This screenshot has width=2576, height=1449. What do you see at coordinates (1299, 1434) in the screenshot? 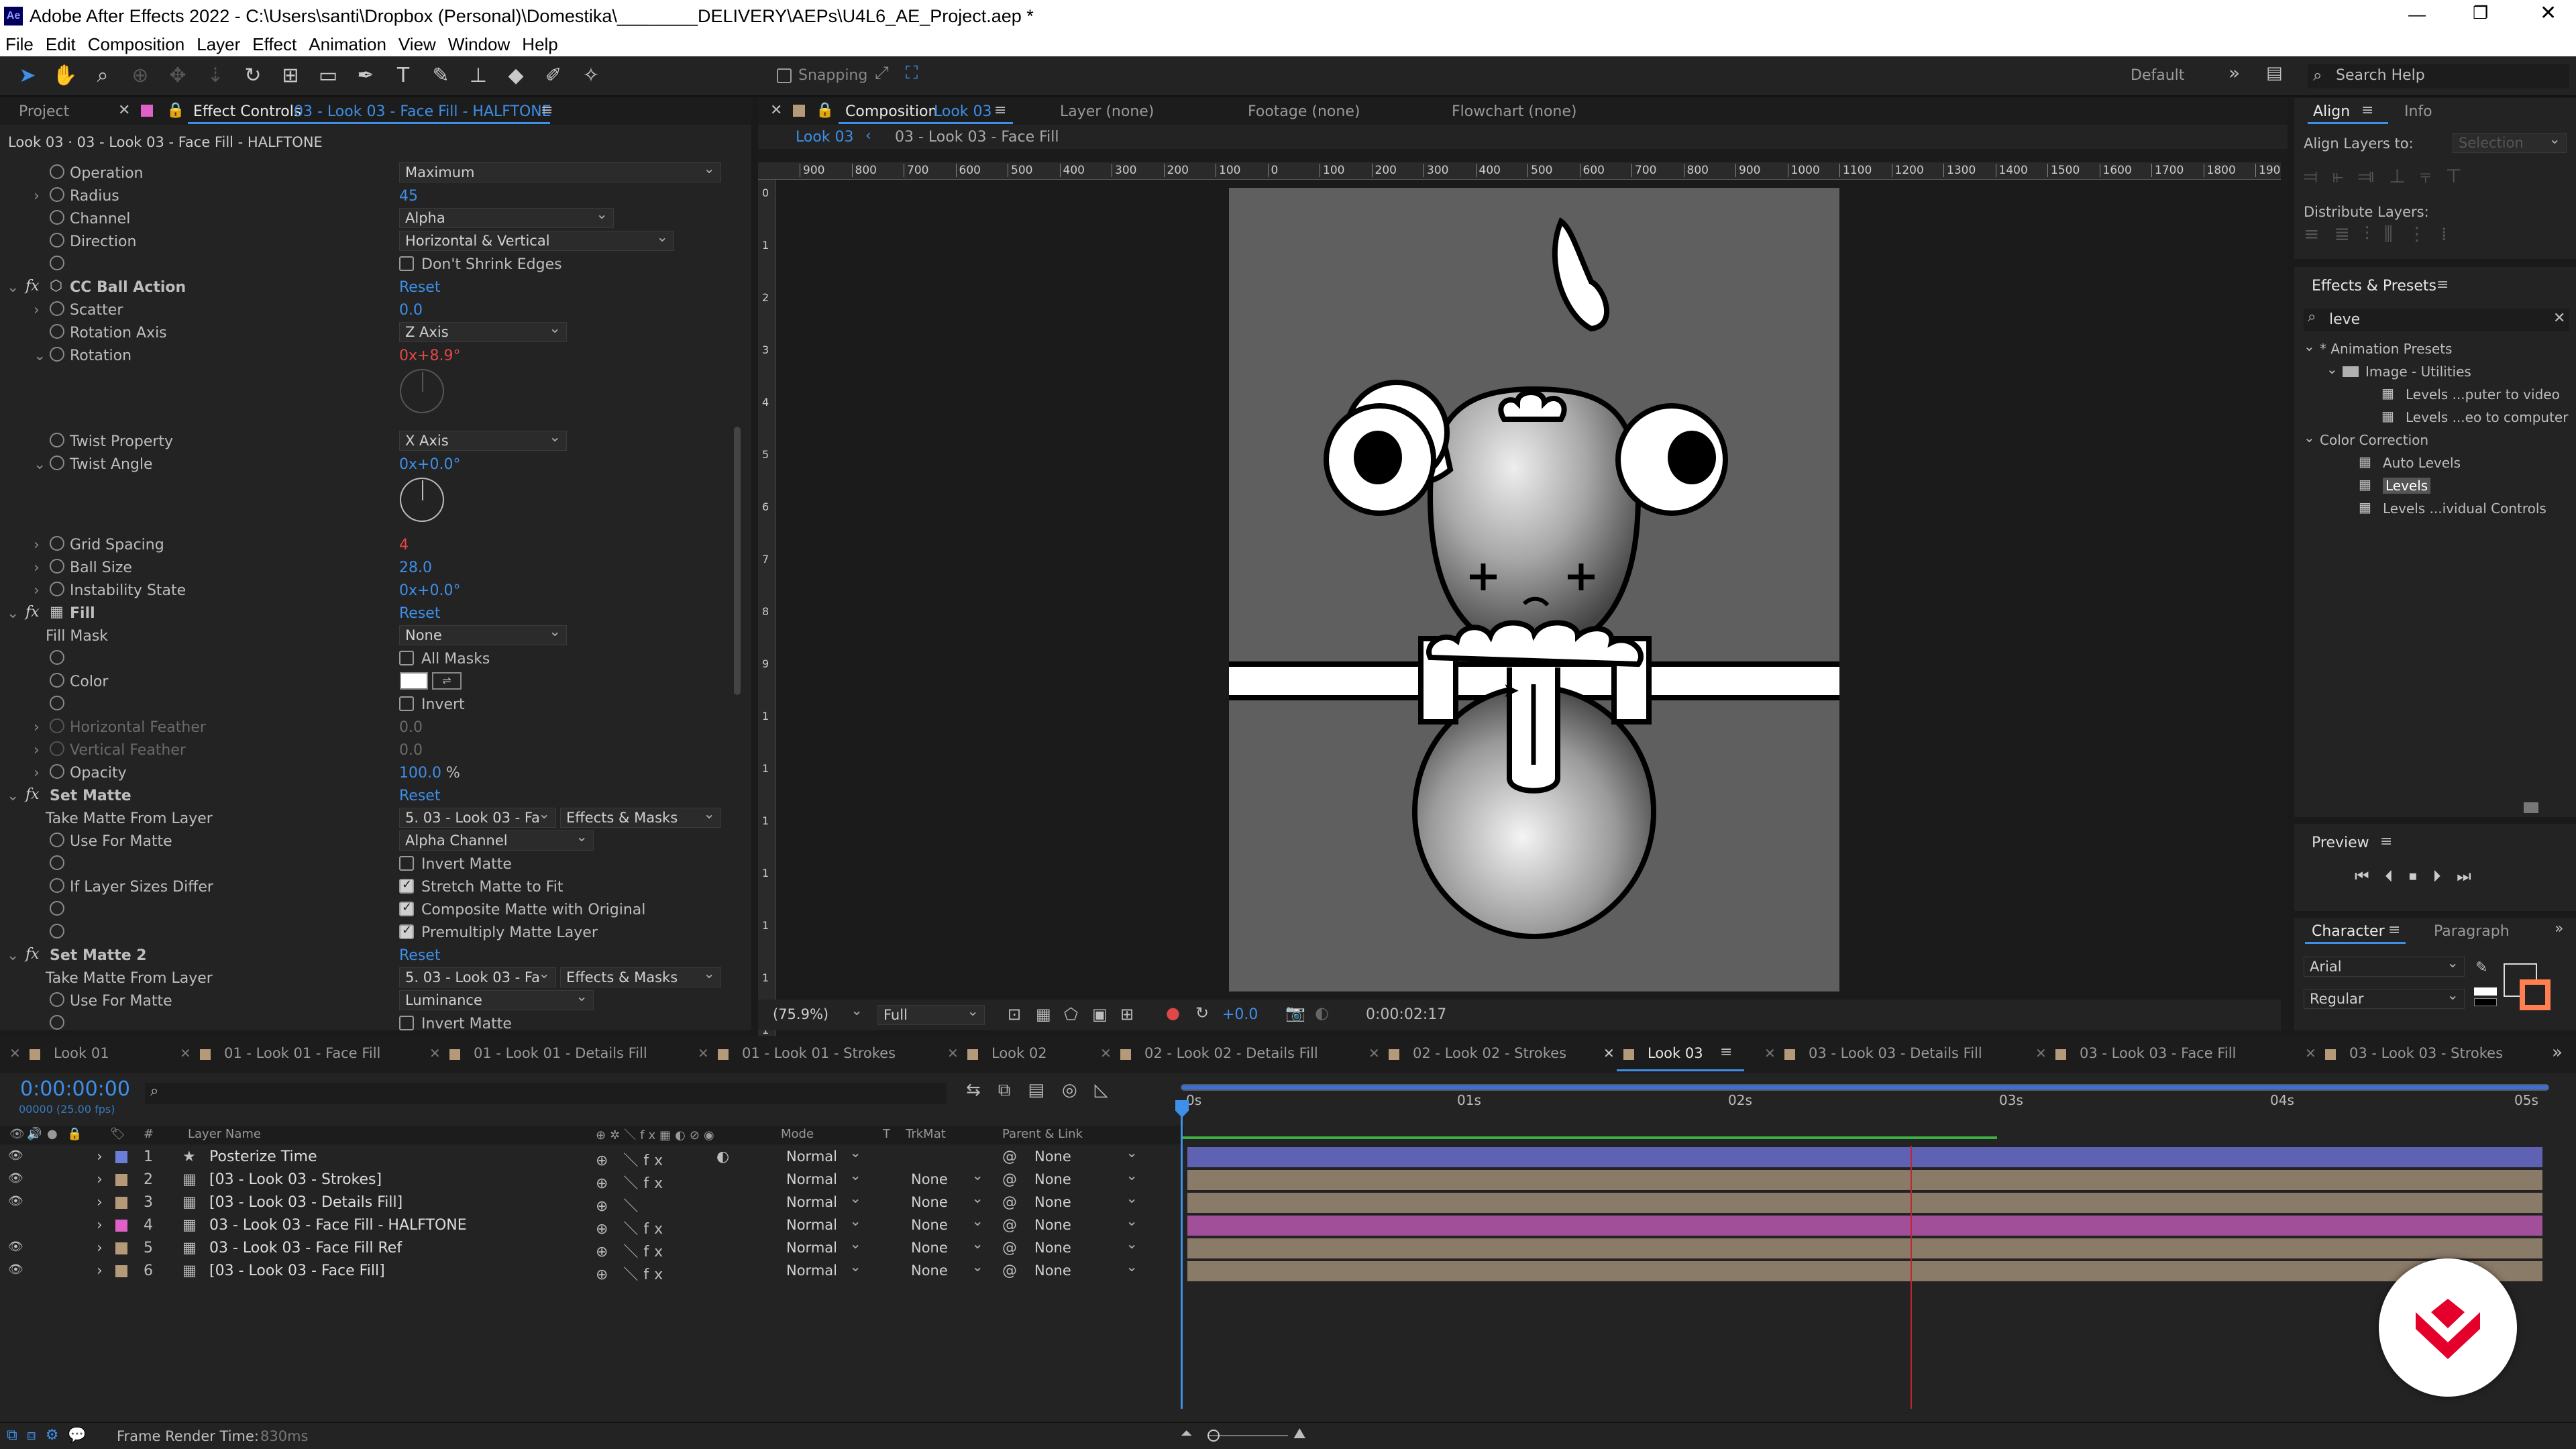
I see `zoom-in-icon: ⛰` at bounding box center [1299, 1434].